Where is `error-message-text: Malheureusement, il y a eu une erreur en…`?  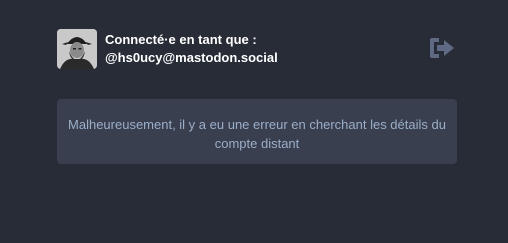
error-message-text: Malheureusement, il y a eu une erreur en… is located at coordinates (257, 134).